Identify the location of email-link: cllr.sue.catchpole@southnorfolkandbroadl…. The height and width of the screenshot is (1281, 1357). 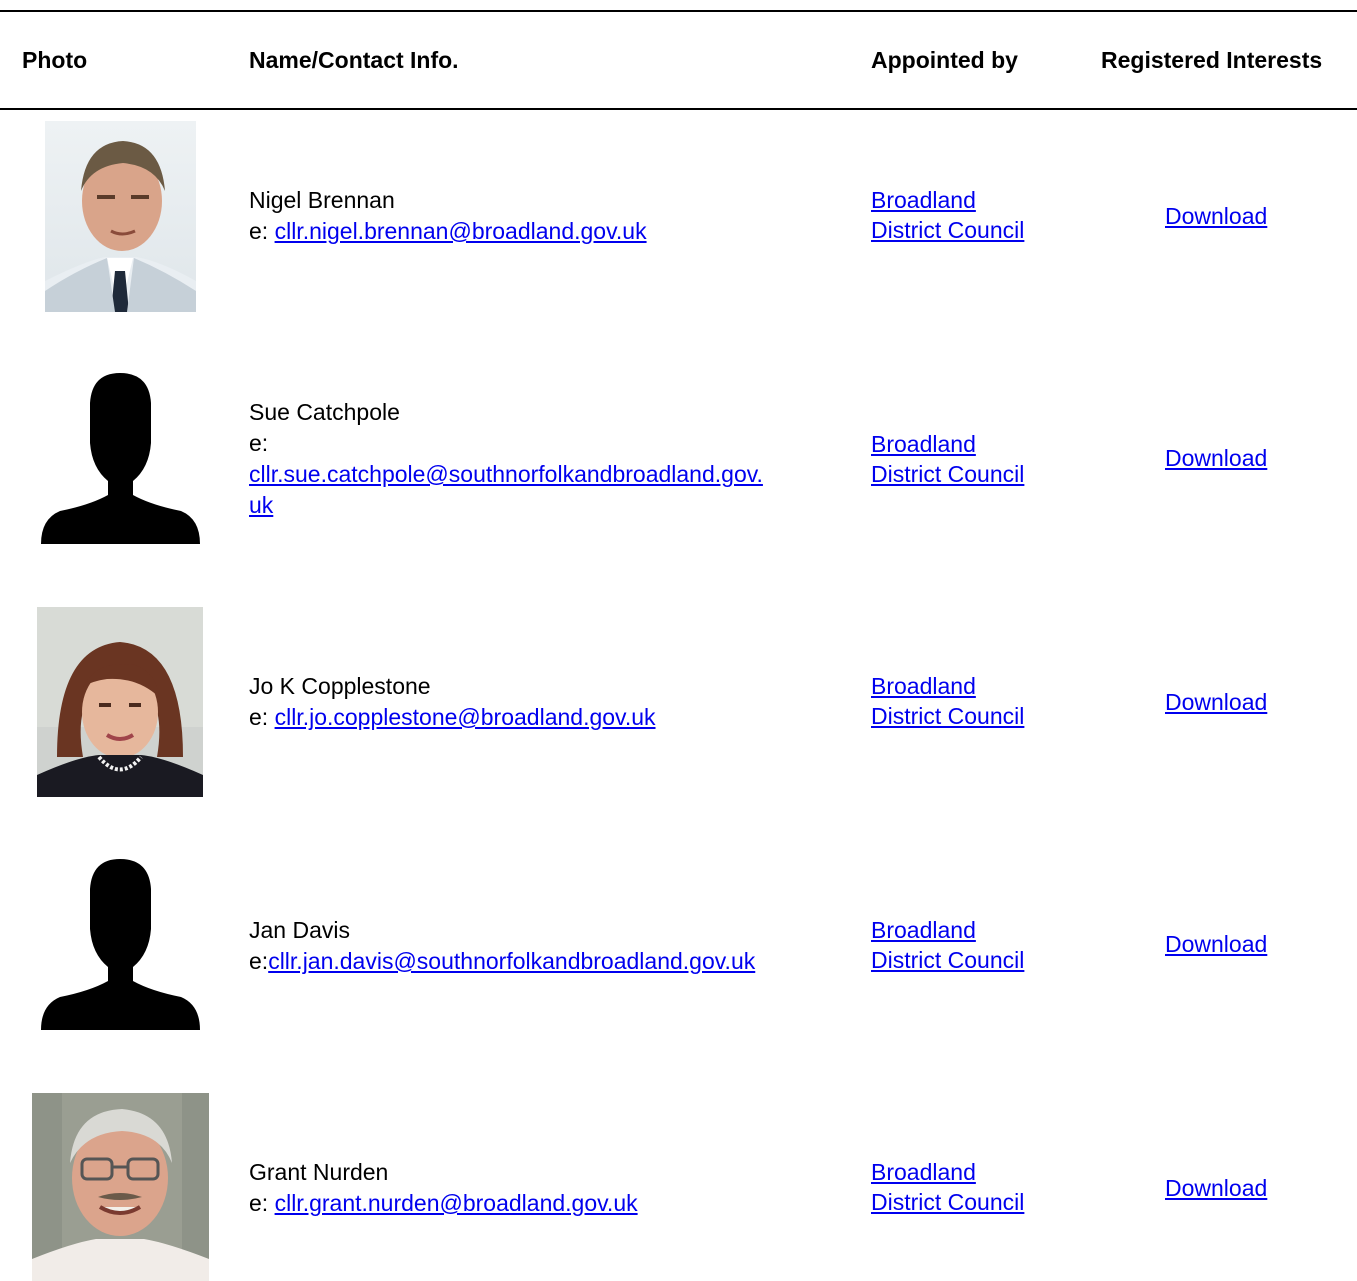
(506, 489).